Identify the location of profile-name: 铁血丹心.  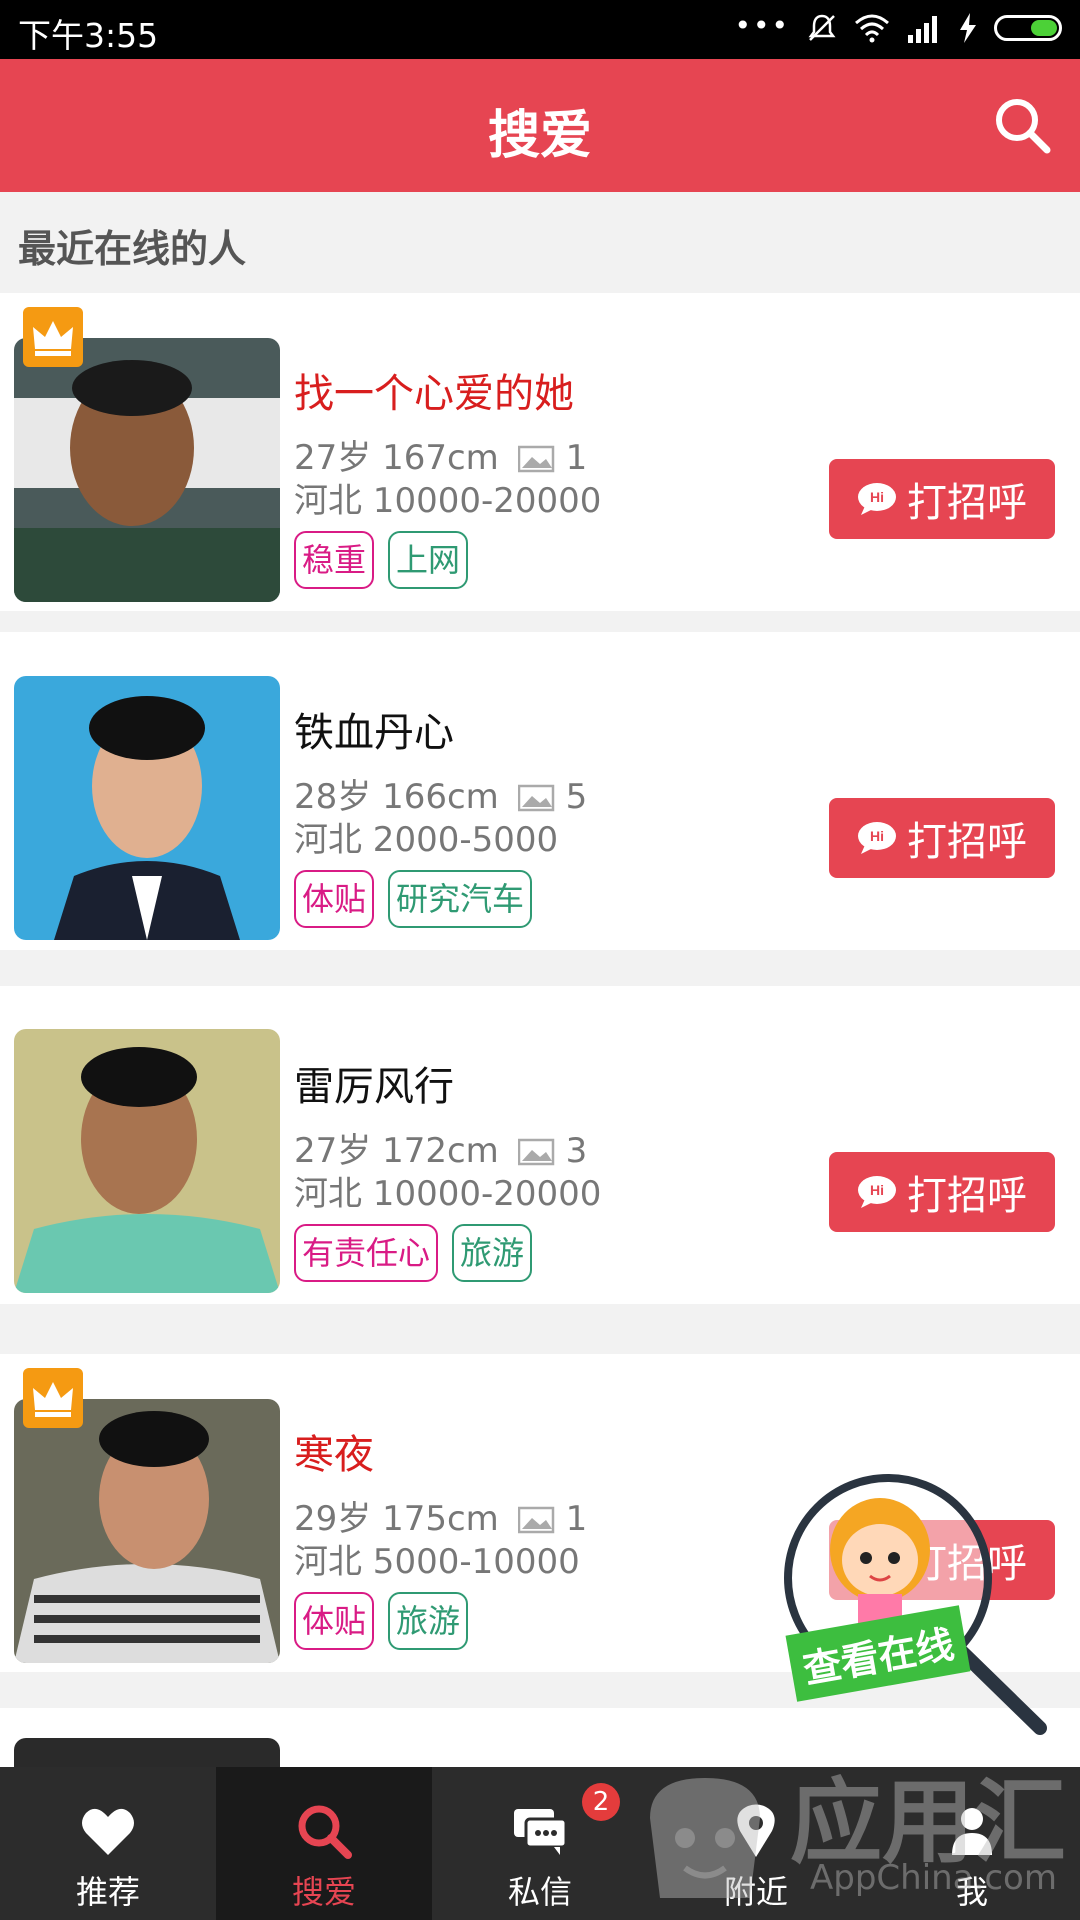
(374, 729).